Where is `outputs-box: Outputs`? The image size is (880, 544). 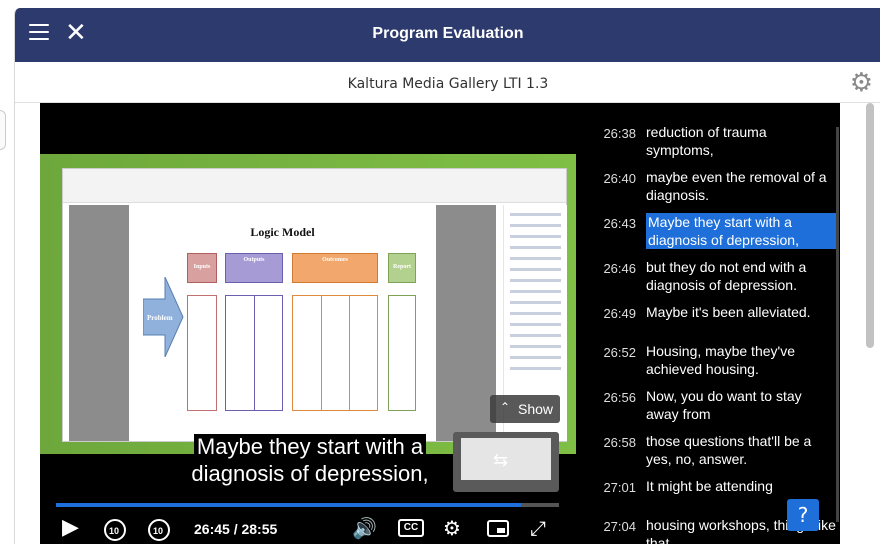 outputs-box: Outputs is located at coordinates (254, 268).